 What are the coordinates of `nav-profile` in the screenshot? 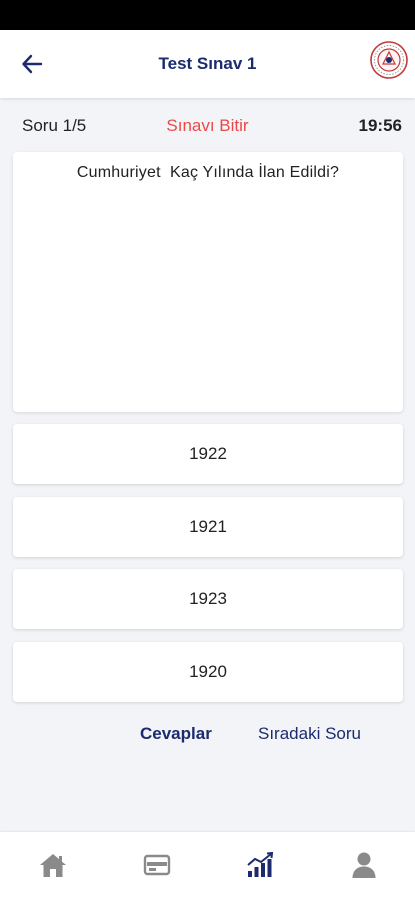 It's located at (364, 865).